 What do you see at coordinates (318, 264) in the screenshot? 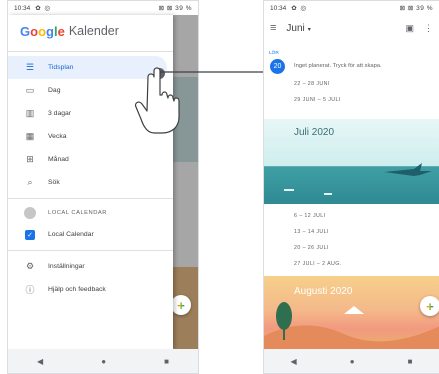
I see `week-range: 27 JULI – 2 AUG.` at bounding box center [318, 264].